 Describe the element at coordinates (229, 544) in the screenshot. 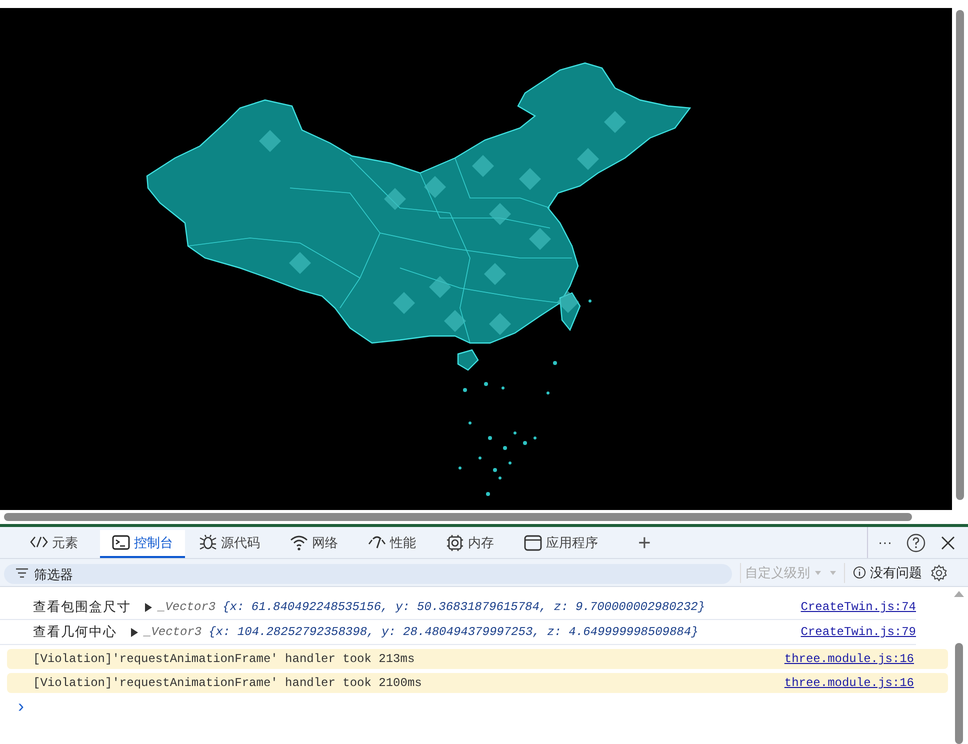

I see `panel-tab: 源代码` at that location.